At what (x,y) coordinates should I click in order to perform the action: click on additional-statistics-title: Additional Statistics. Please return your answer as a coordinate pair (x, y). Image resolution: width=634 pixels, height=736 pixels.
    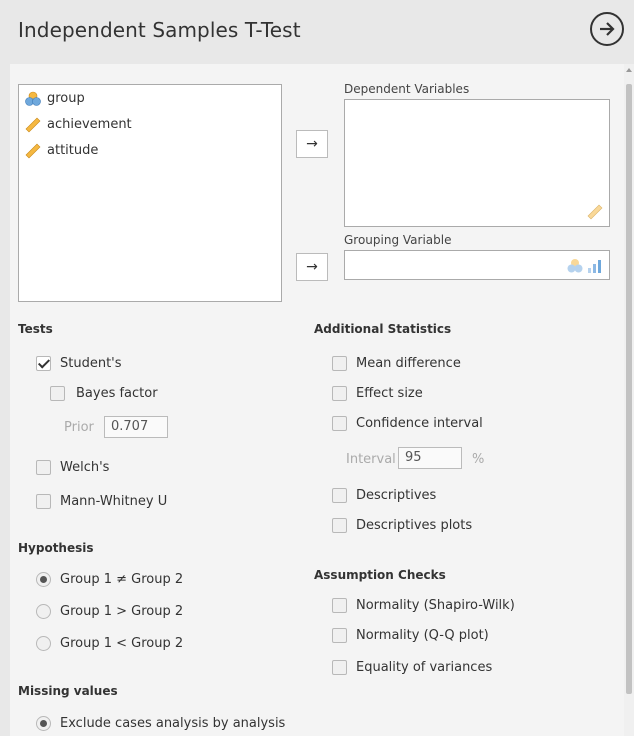
    Looking at the image, I should click on (383, 329).